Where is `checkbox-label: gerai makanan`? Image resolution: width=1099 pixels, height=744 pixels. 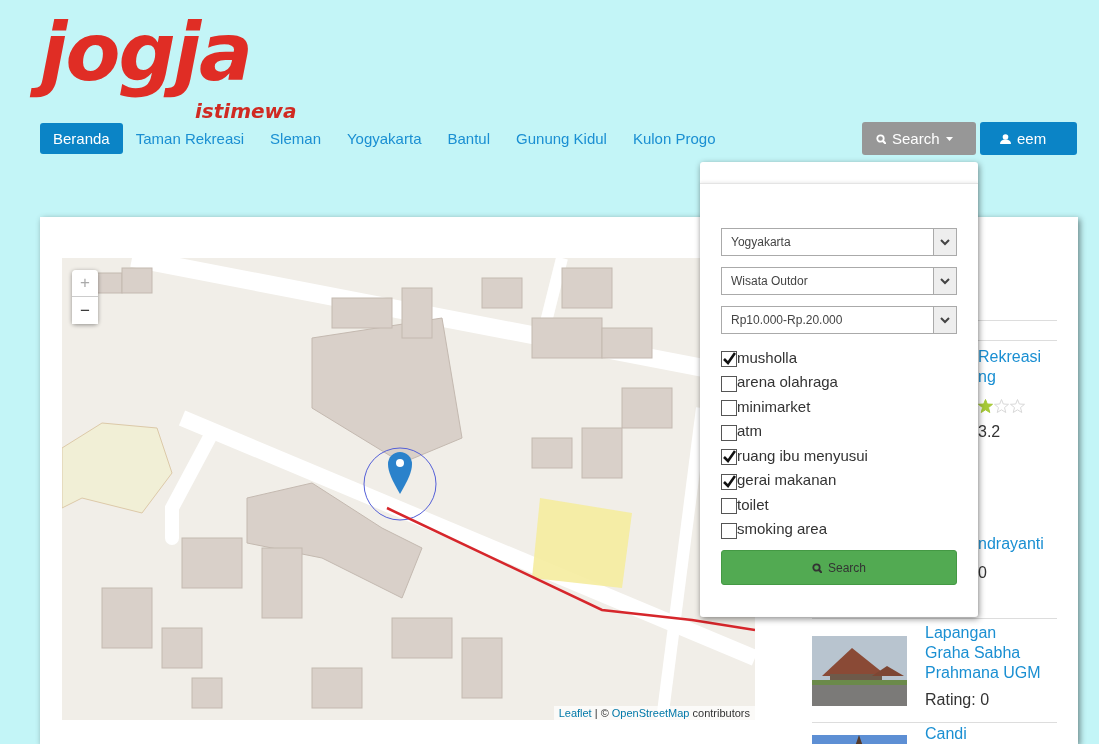
checkbox-label: gerai makanan is located at coordinates (787, 480).